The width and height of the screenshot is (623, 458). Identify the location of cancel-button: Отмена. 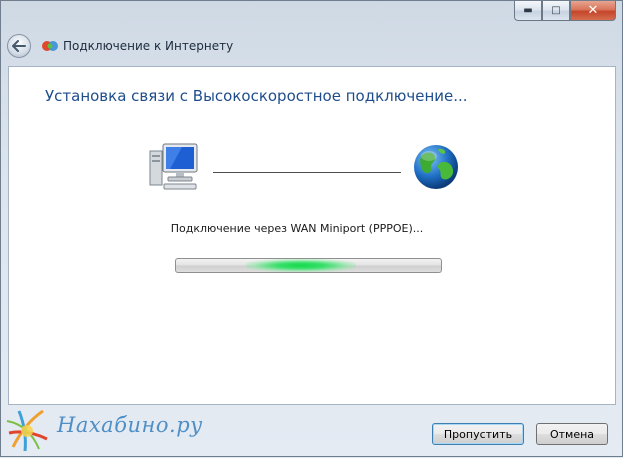
(572, 434).